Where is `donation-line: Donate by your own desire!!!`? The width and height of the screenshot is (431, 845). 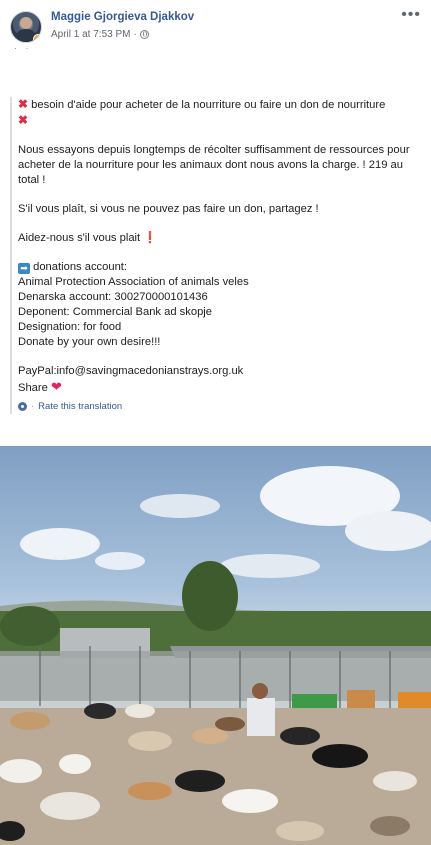
donation-line: Donate by your own desire!!! is located at coordinates (89, 342).